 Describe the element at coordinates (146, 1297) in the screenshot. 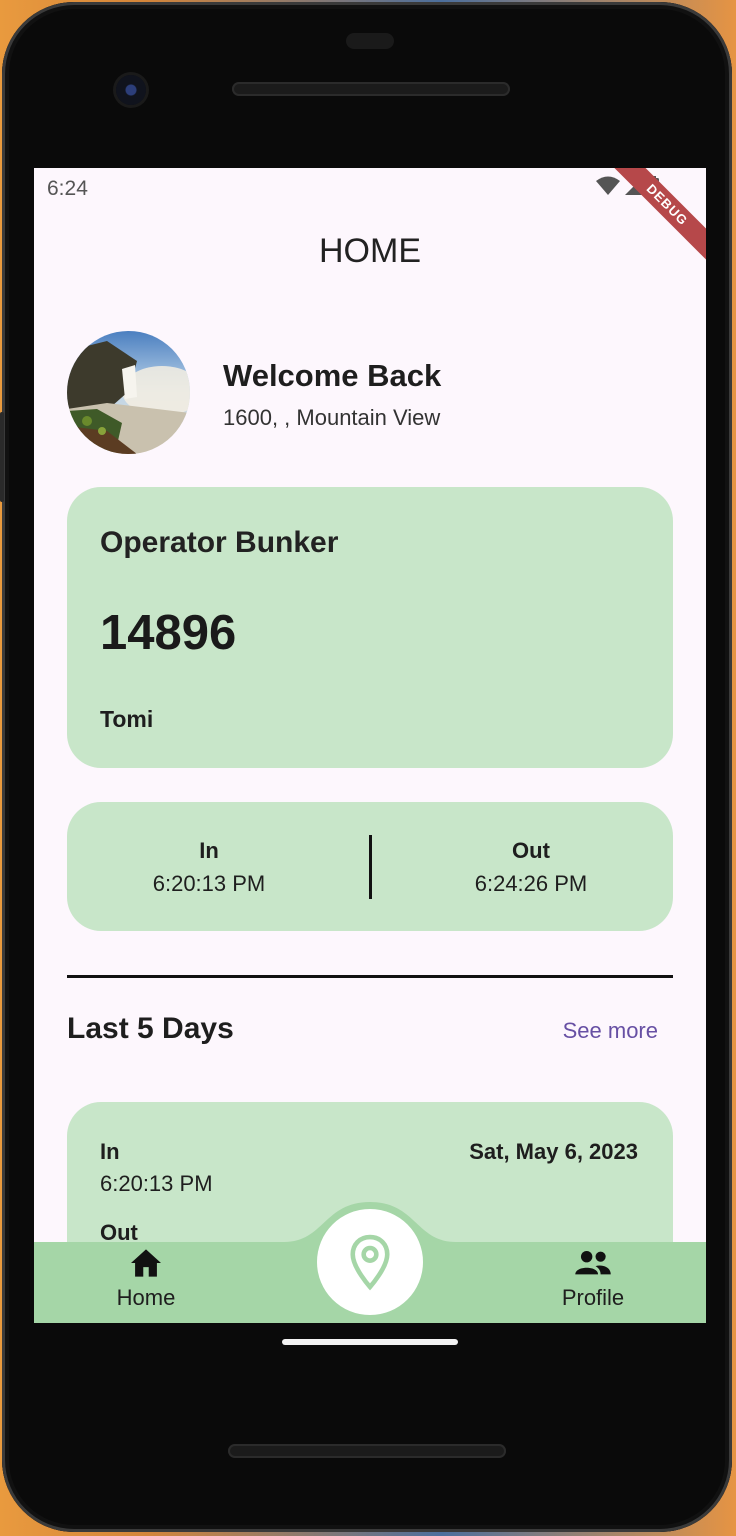

I see `nav-home-label: Home` at that location.